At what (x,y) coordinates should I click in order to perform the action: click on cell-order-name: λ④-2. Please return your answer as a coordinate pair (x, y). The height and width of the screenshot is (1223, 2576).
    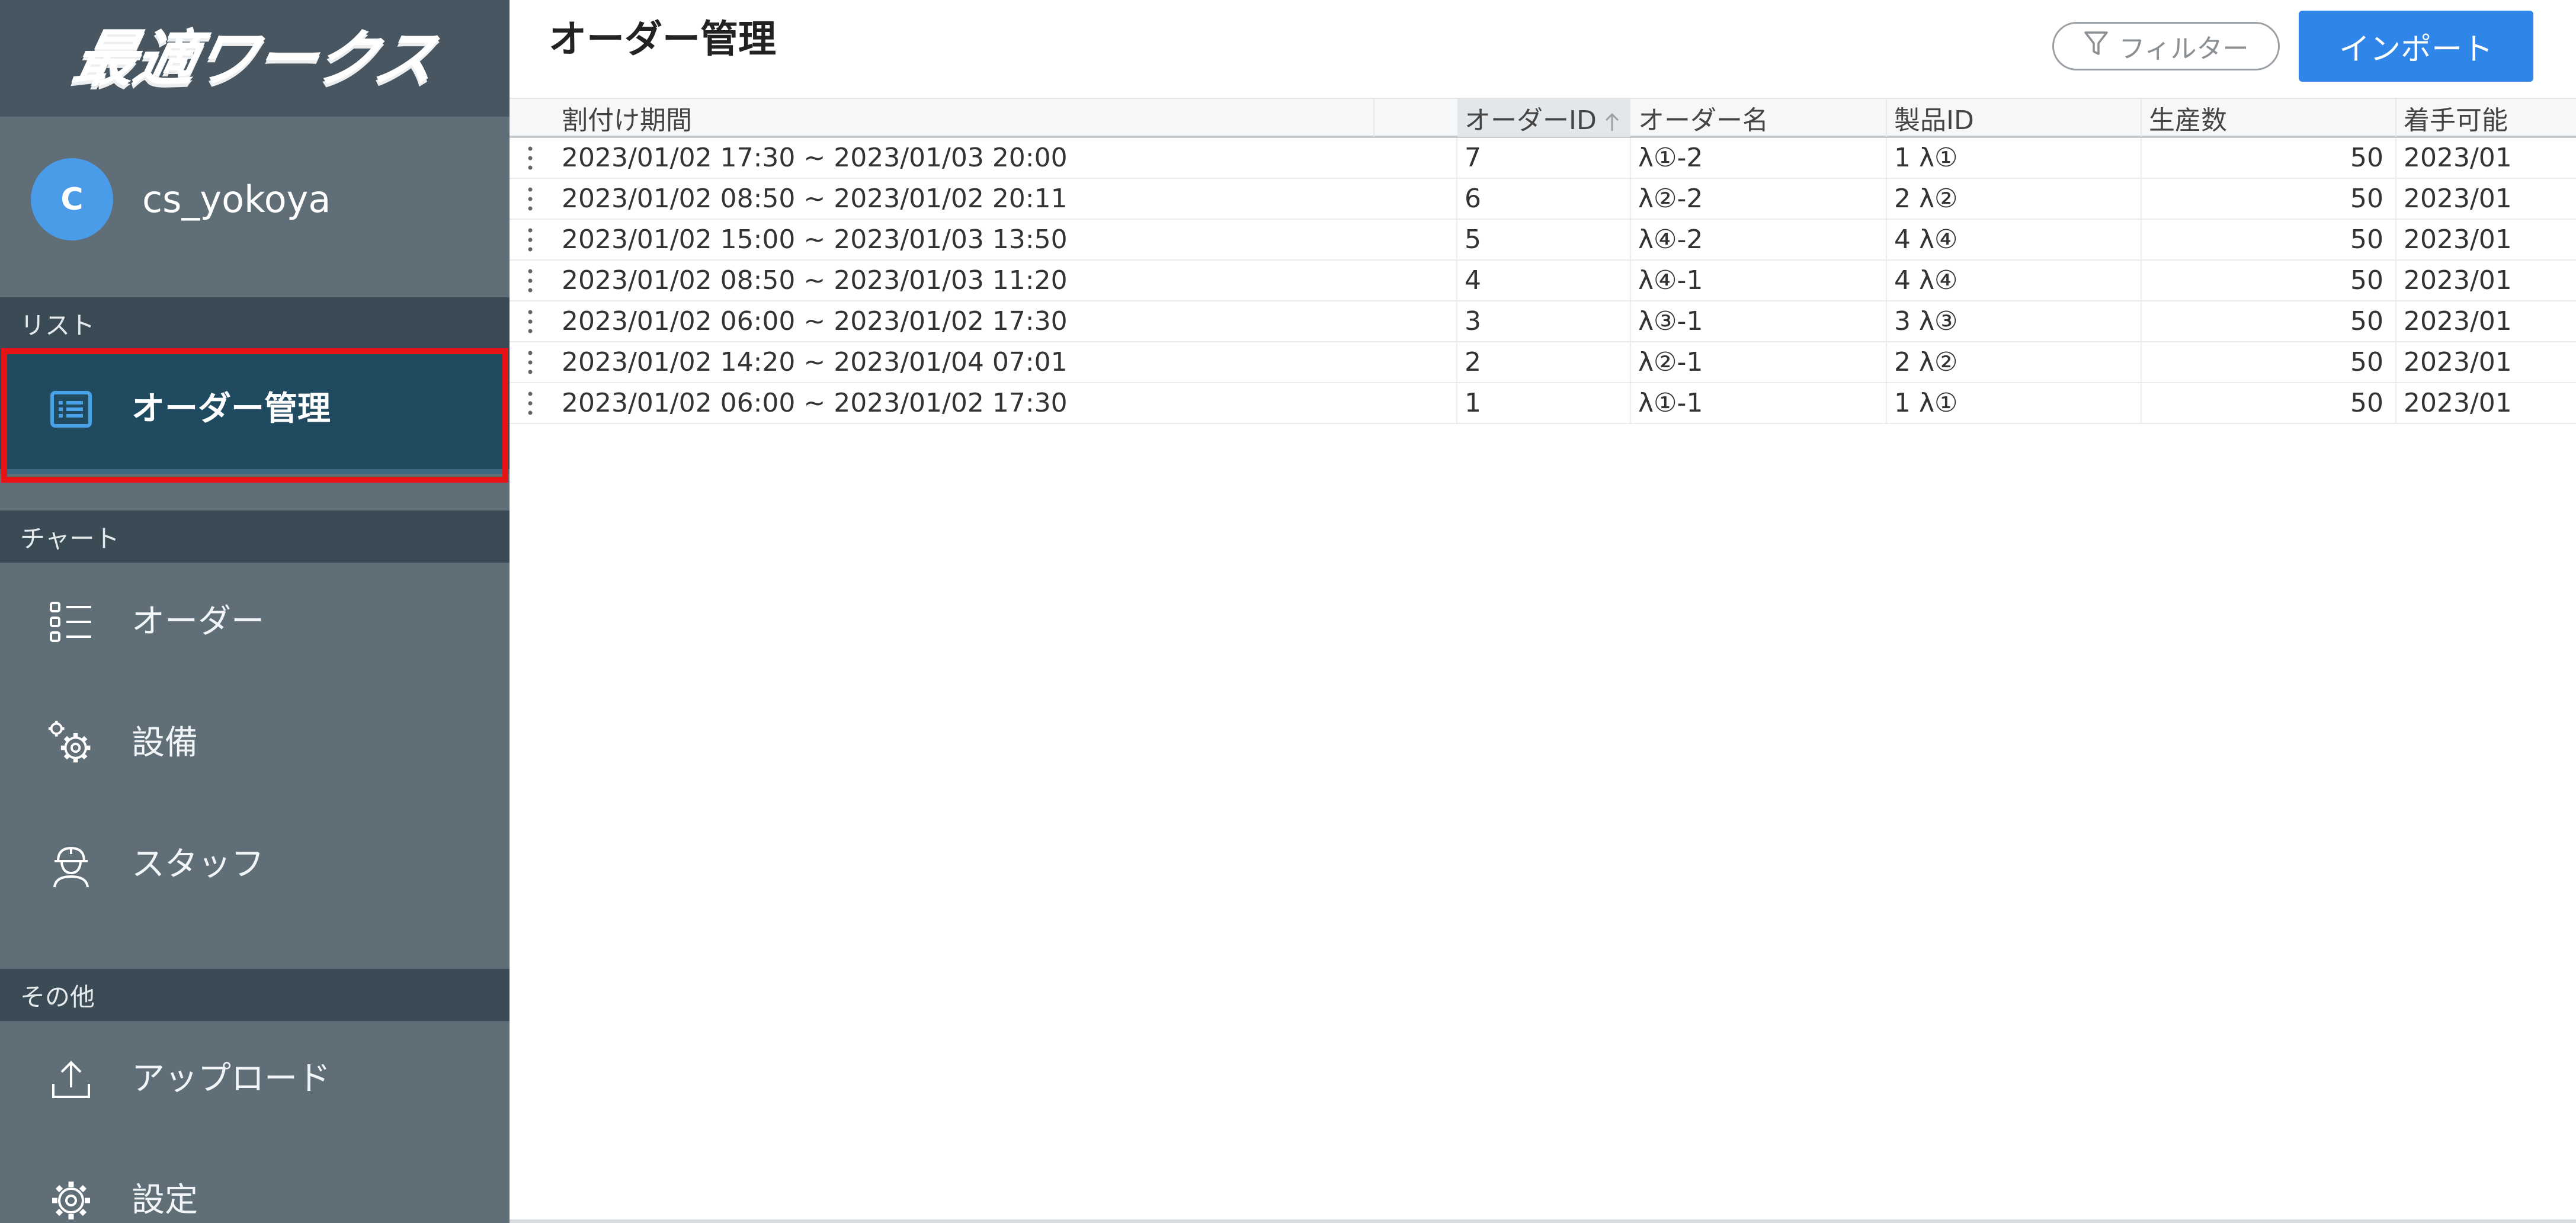
    Looking at the image, I should click on (1759, 240).